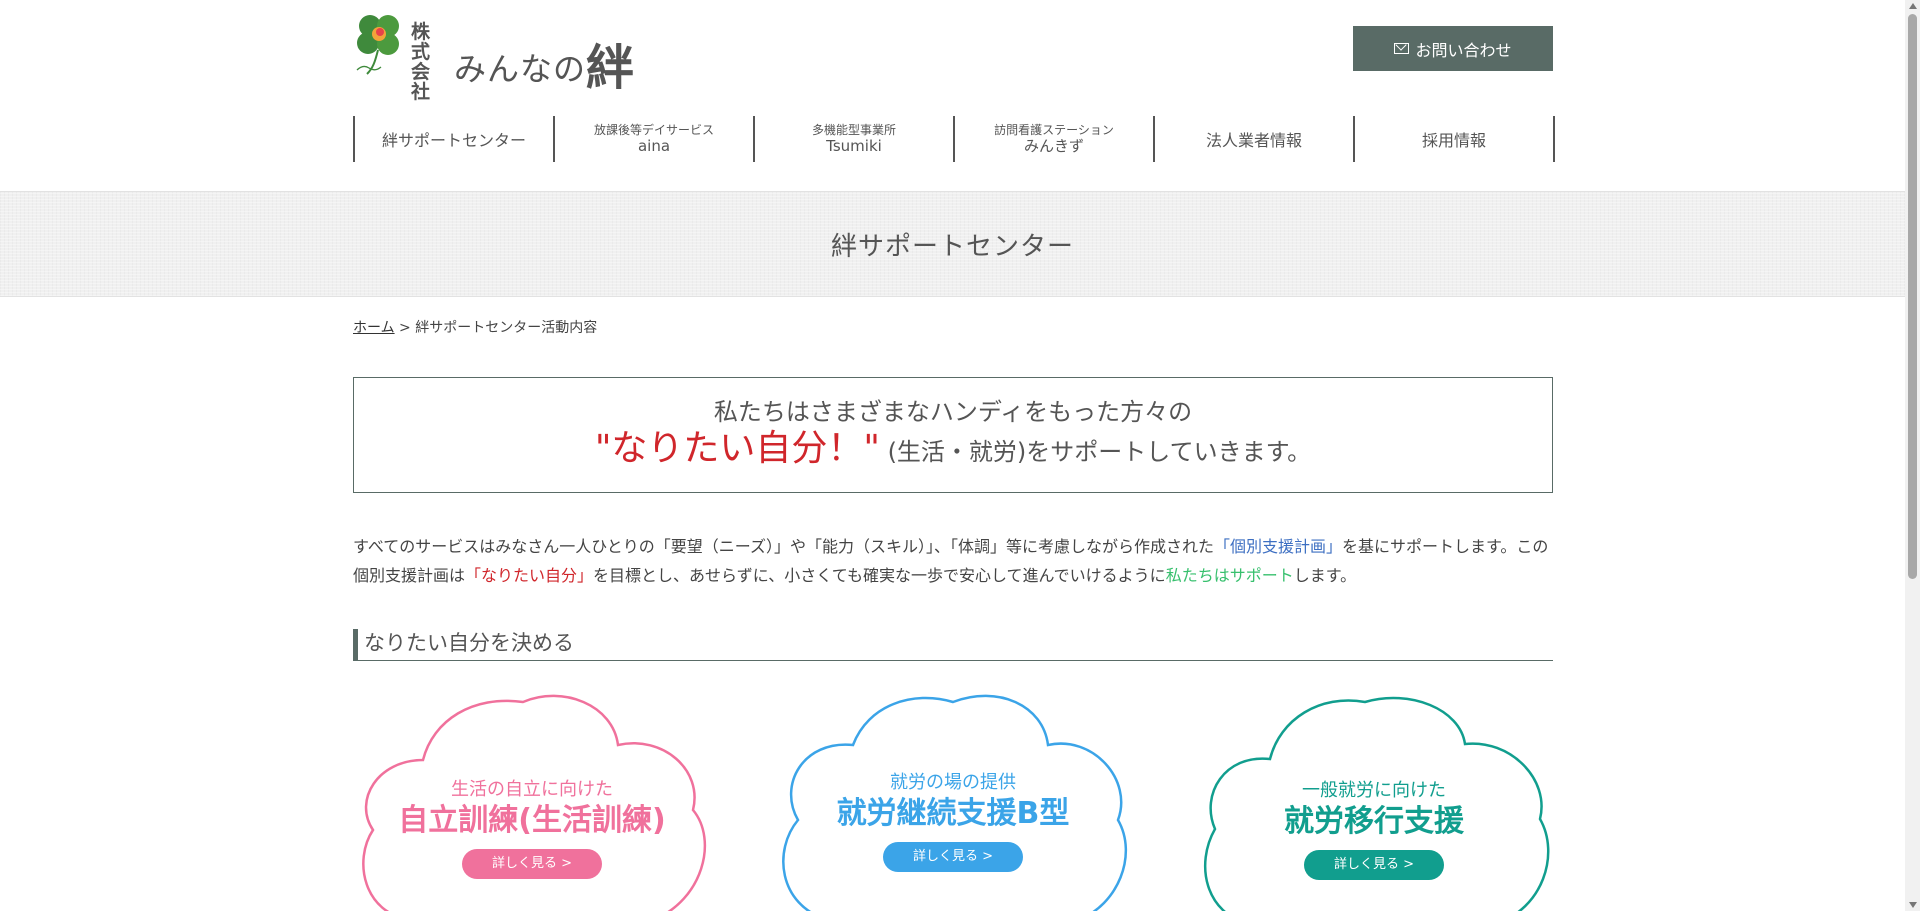 Image resolution: width=1920 pixels, height=911 pixels. I want to click on para-text: します。, so click(1325, 575).